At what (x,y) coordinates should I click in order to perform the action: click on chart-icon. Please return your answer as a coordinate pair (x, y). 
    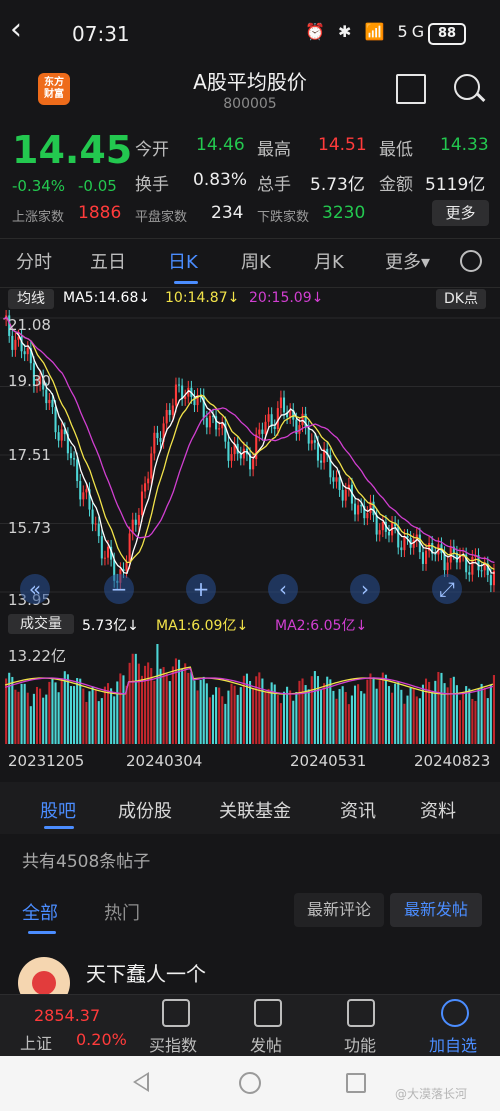
    Looking at the image, I should click on (176, 1013).